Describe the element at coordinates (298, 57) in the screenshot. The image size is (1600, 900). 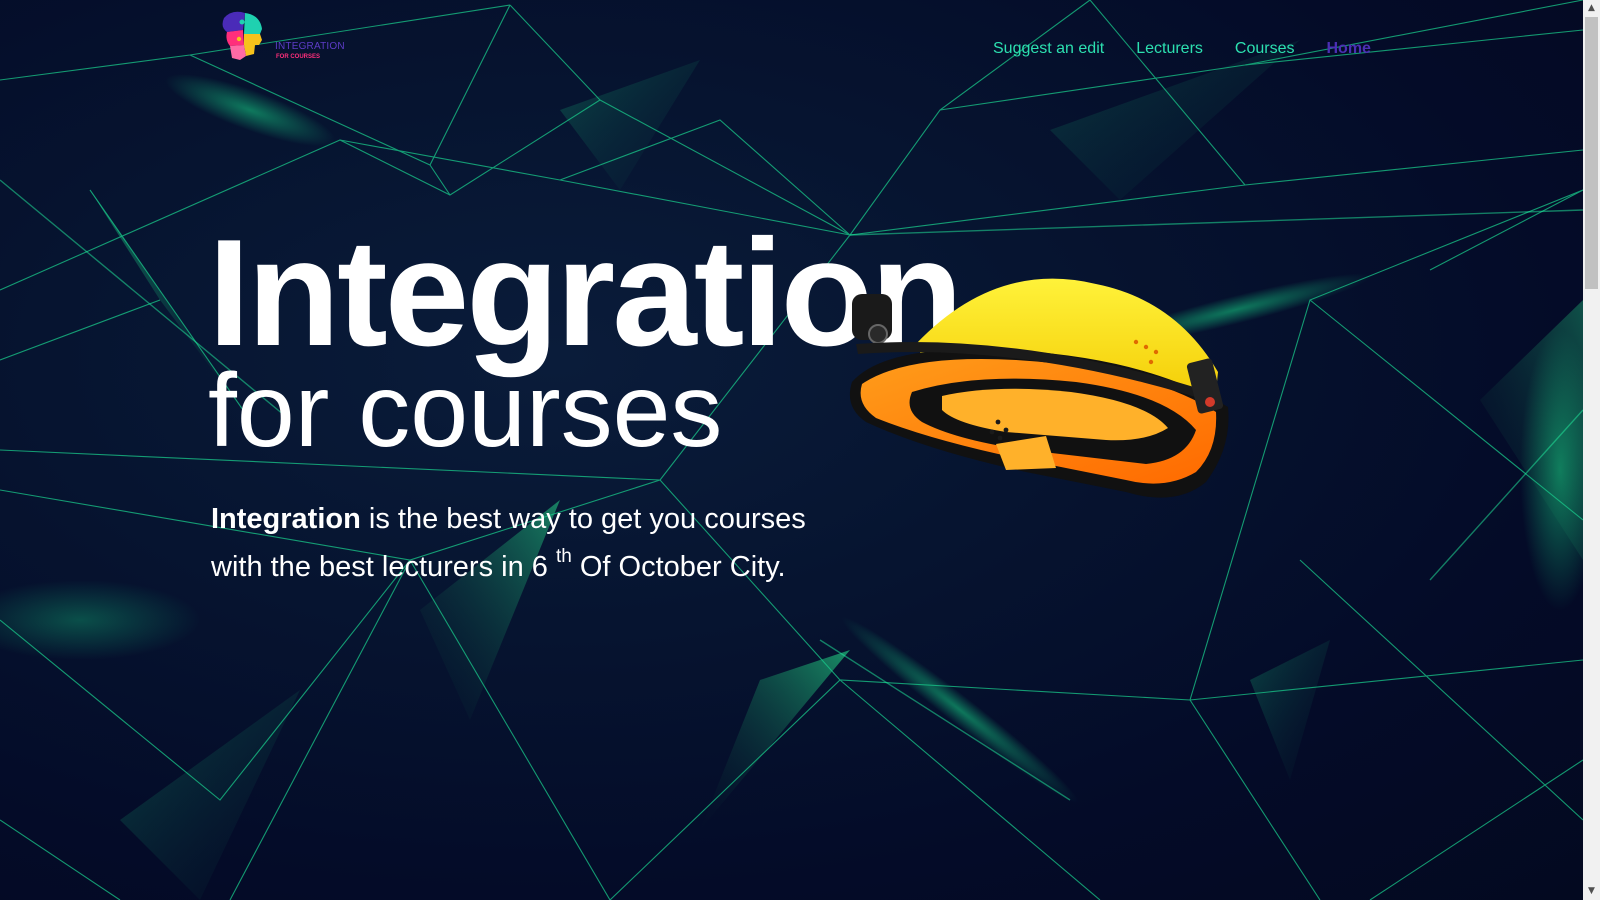
I see `brand-tagline: FOR COURSES` at that location.